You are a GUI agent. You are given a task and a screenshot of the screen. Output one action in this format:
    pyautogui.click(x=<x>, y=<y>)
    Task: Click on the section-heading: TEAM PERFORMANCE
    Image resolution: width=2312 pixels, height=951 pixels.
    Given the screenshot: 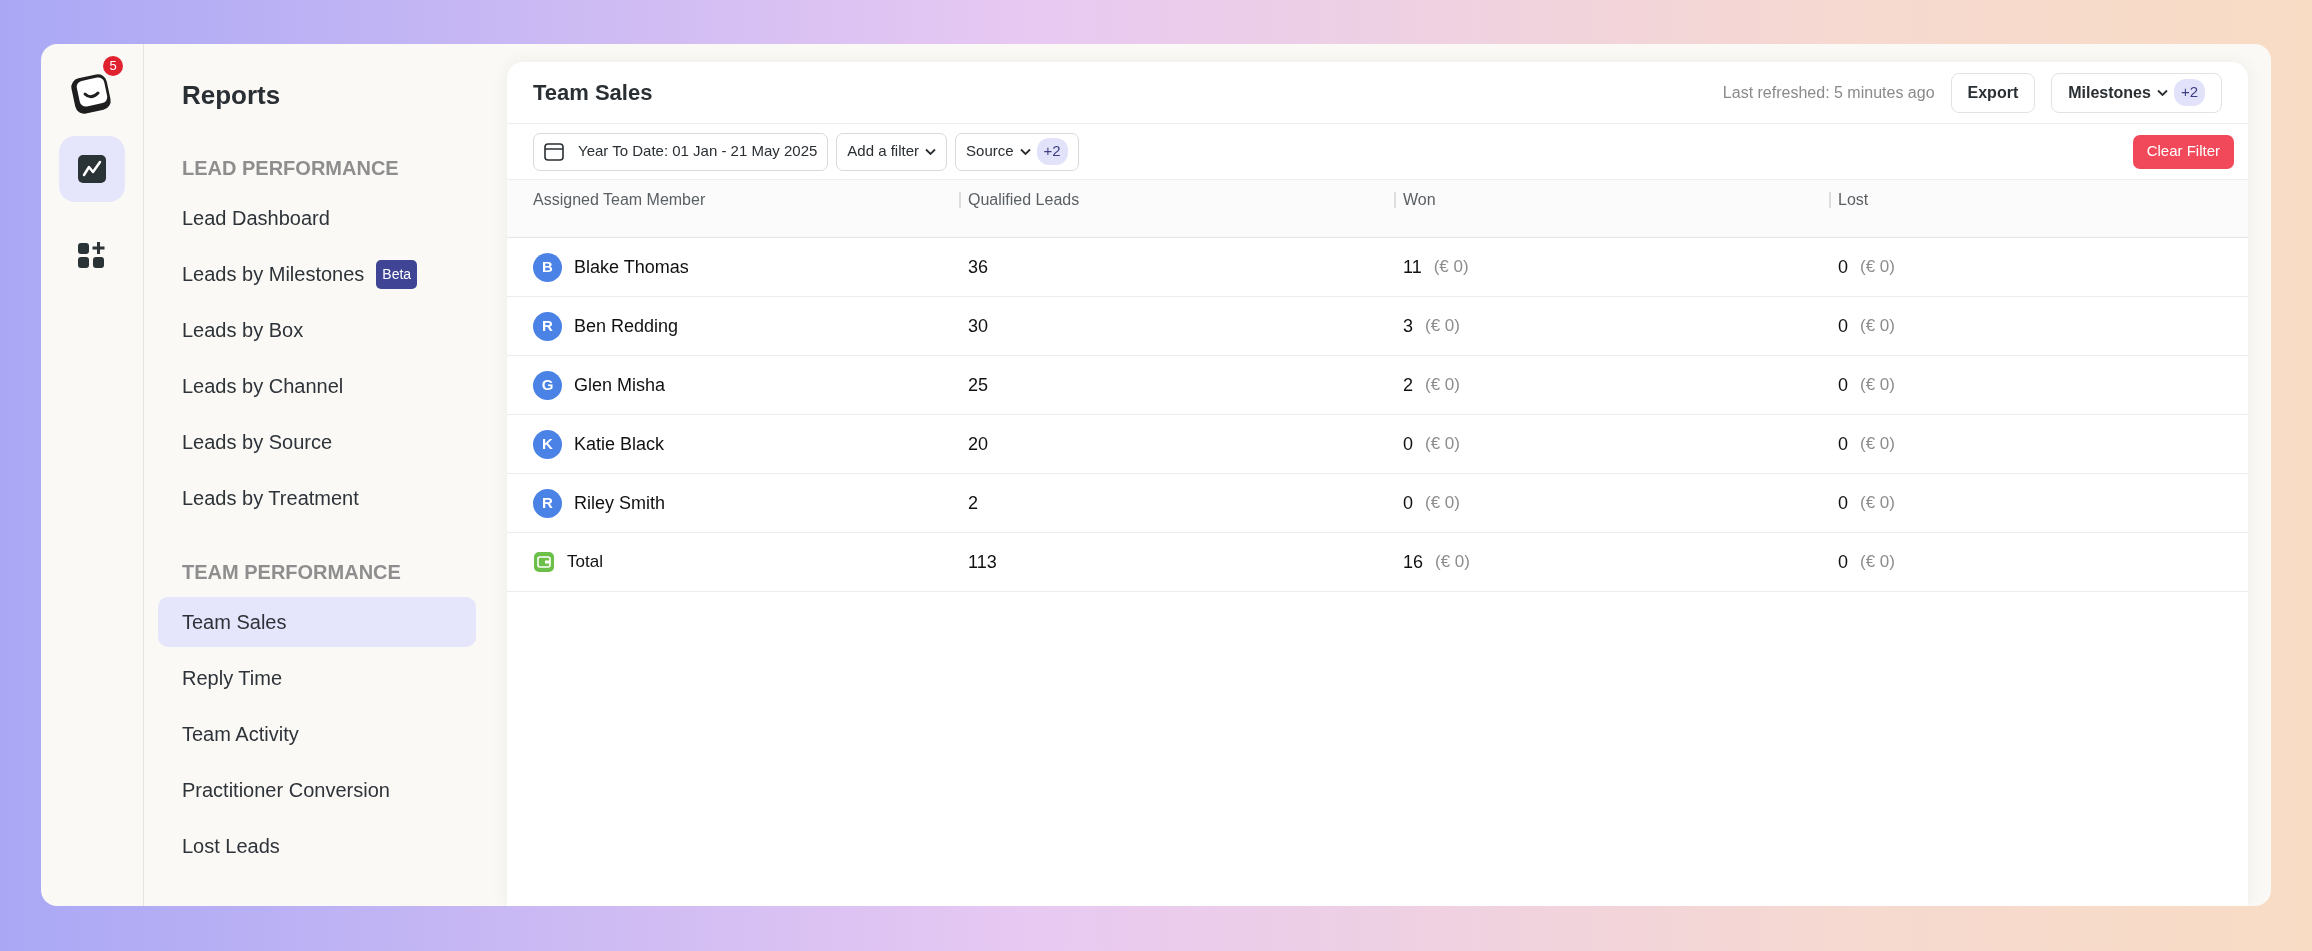 What is the action you would take?
    pyautogui.click(x=291, y=572)
    